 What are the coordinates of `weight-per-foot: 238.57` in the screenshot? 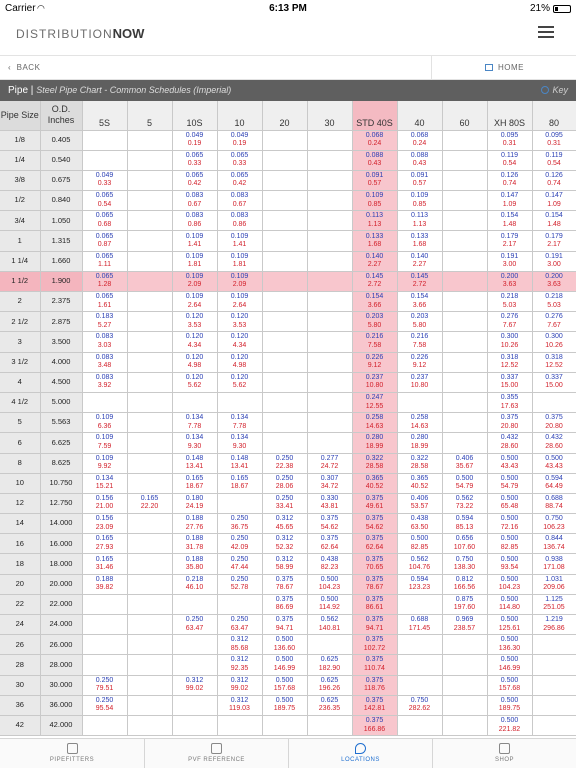 It's located at (464, 628).